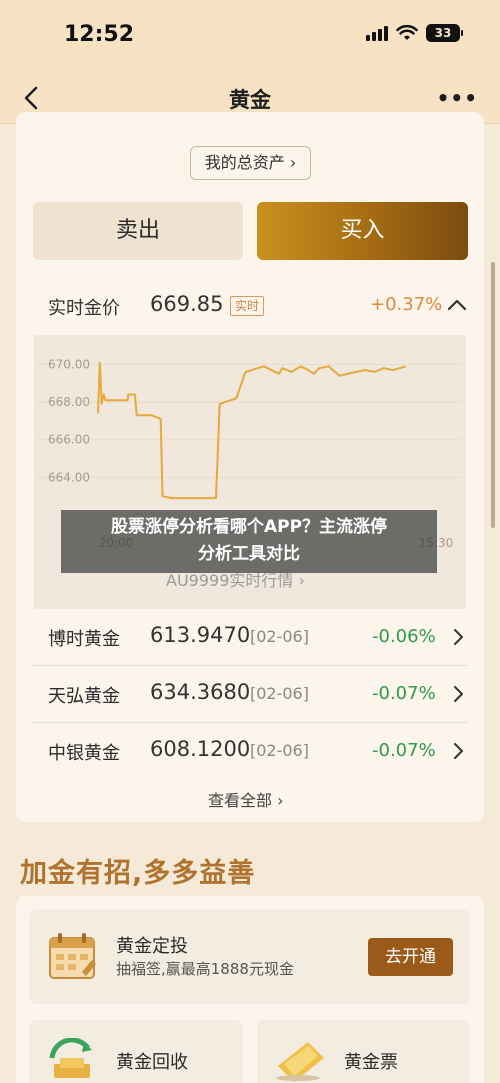 Image resolution: width=500 pixels, height=1083 pixels. I want to click on dca-subtitle: 抽福签,赢最高1888元现金, so click(205, 969).